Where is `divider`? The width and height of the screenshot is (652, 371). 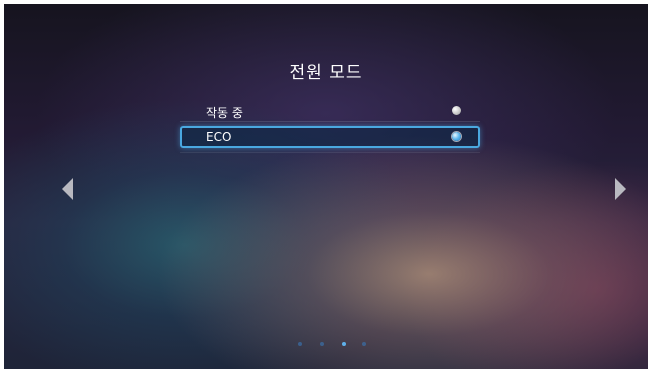 divider is located at coordinates (330, 152).